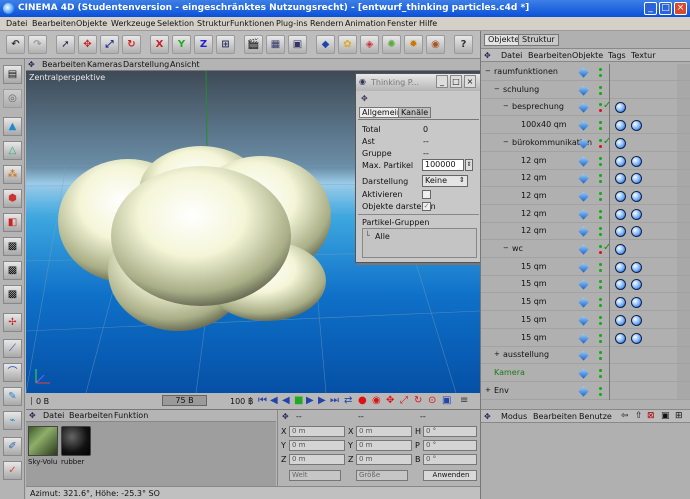  What do you see at coordinates (76, 441) in the screenshot?
I see `material-rubber-swatch` at bounding box center [76, 441].